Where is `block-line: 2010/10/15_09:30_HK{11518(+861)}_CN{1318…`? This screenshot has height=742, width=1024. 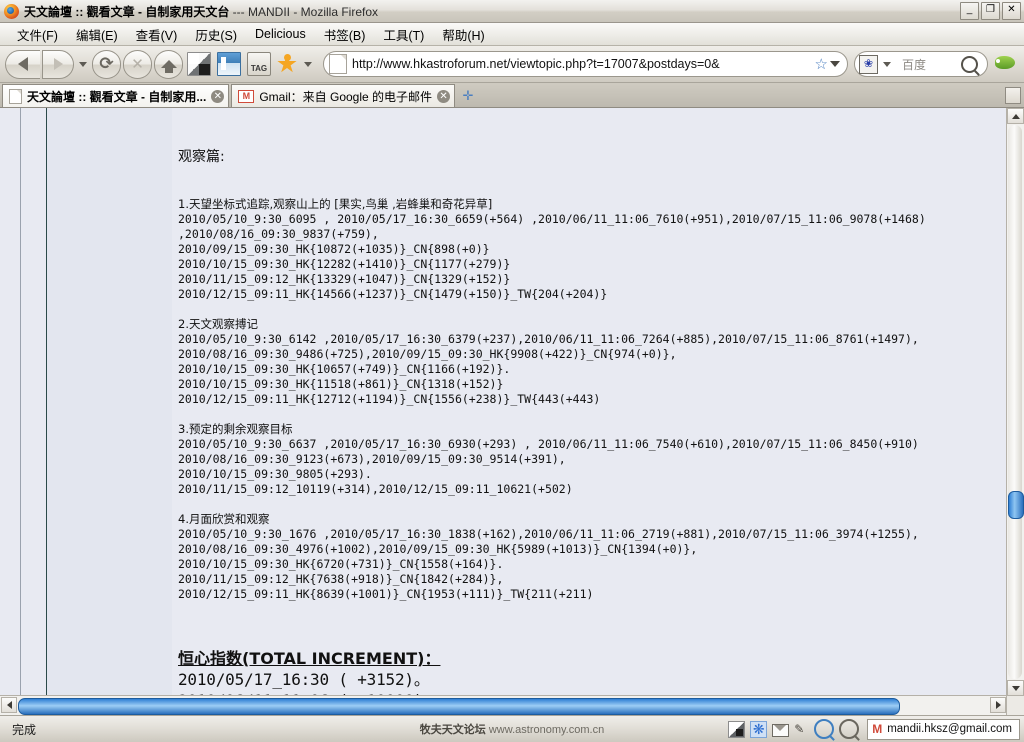
block-line: 2010/10/15_09:30_HK{11518(+861)}_CN{1318… is located at coordinates (341, 384).